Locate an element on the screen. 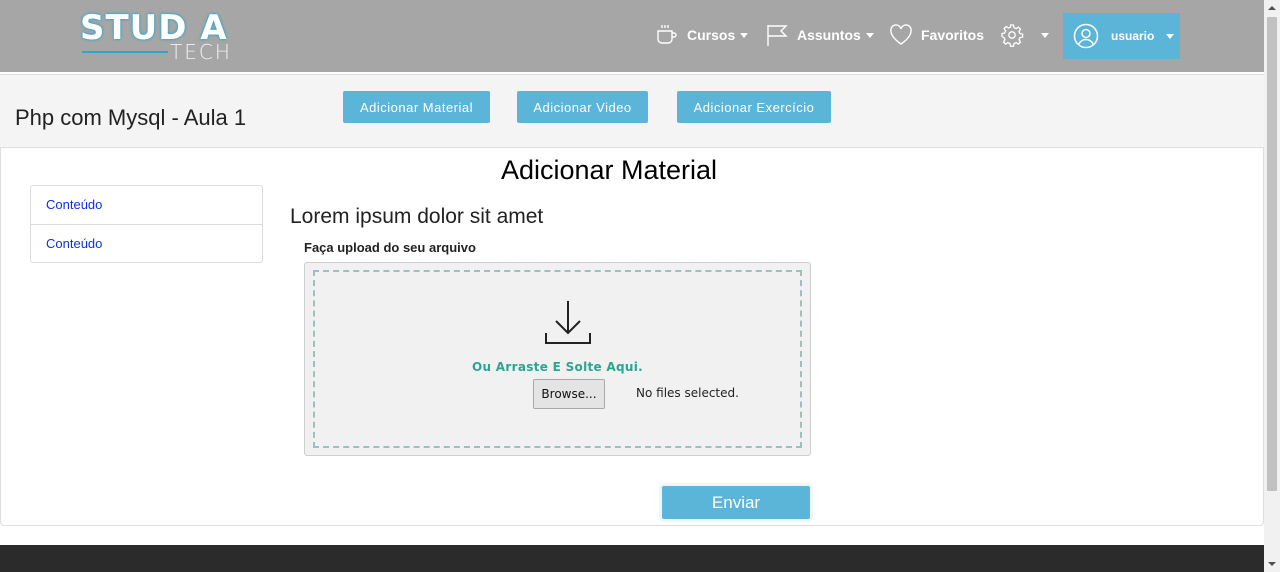  logo-underline is located at coordinates (125, 52).